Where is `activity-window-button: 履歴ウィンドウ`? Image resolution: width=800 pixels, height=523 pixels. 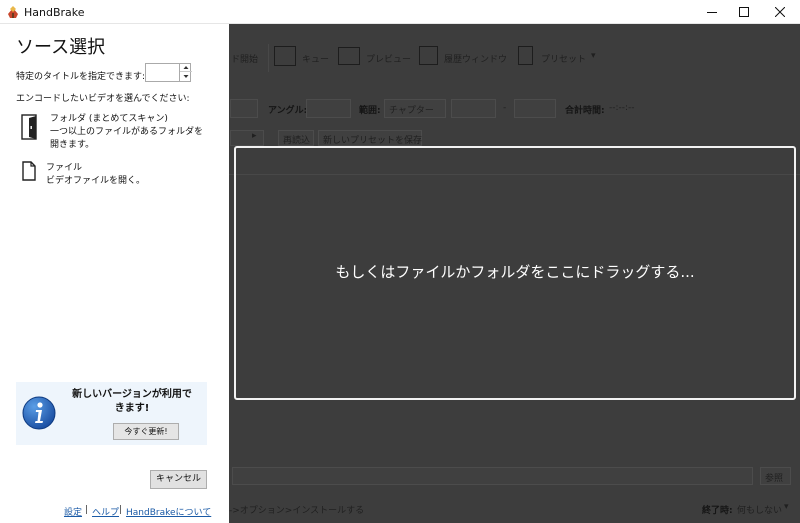 activity-window-button: 履歴ウィンドウ is located at coordinates (475, 58).